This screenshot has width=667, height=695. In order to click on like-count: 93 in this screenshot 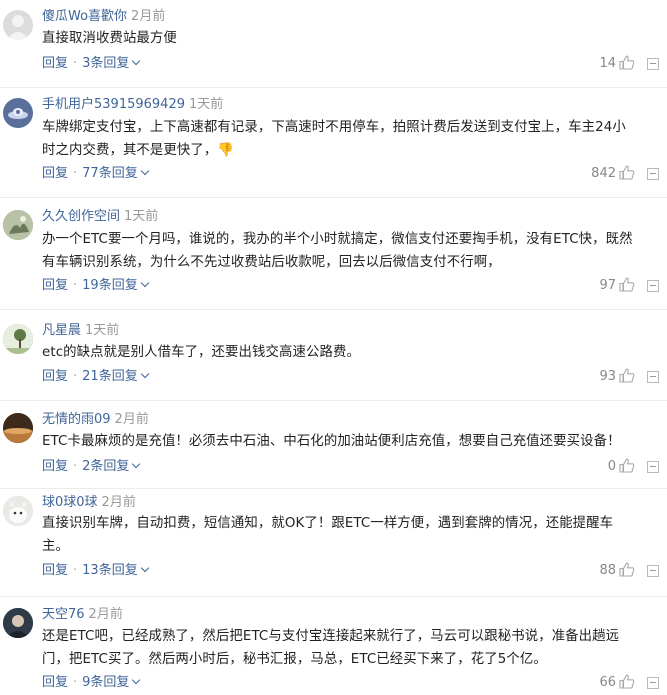, I will do `click(607, 376)`.